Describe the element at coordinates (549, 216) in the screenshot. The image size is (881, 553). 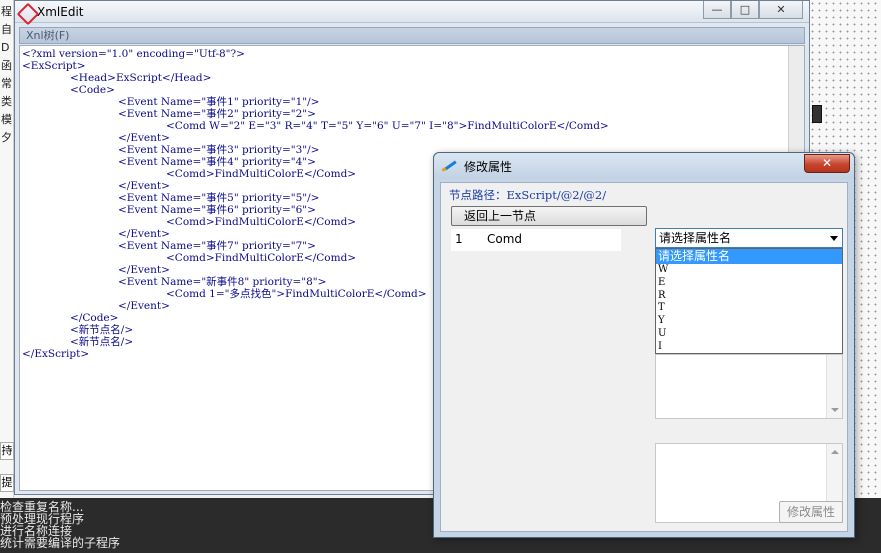
I see `back-to-parent-button: 返回上一节点` at that location.